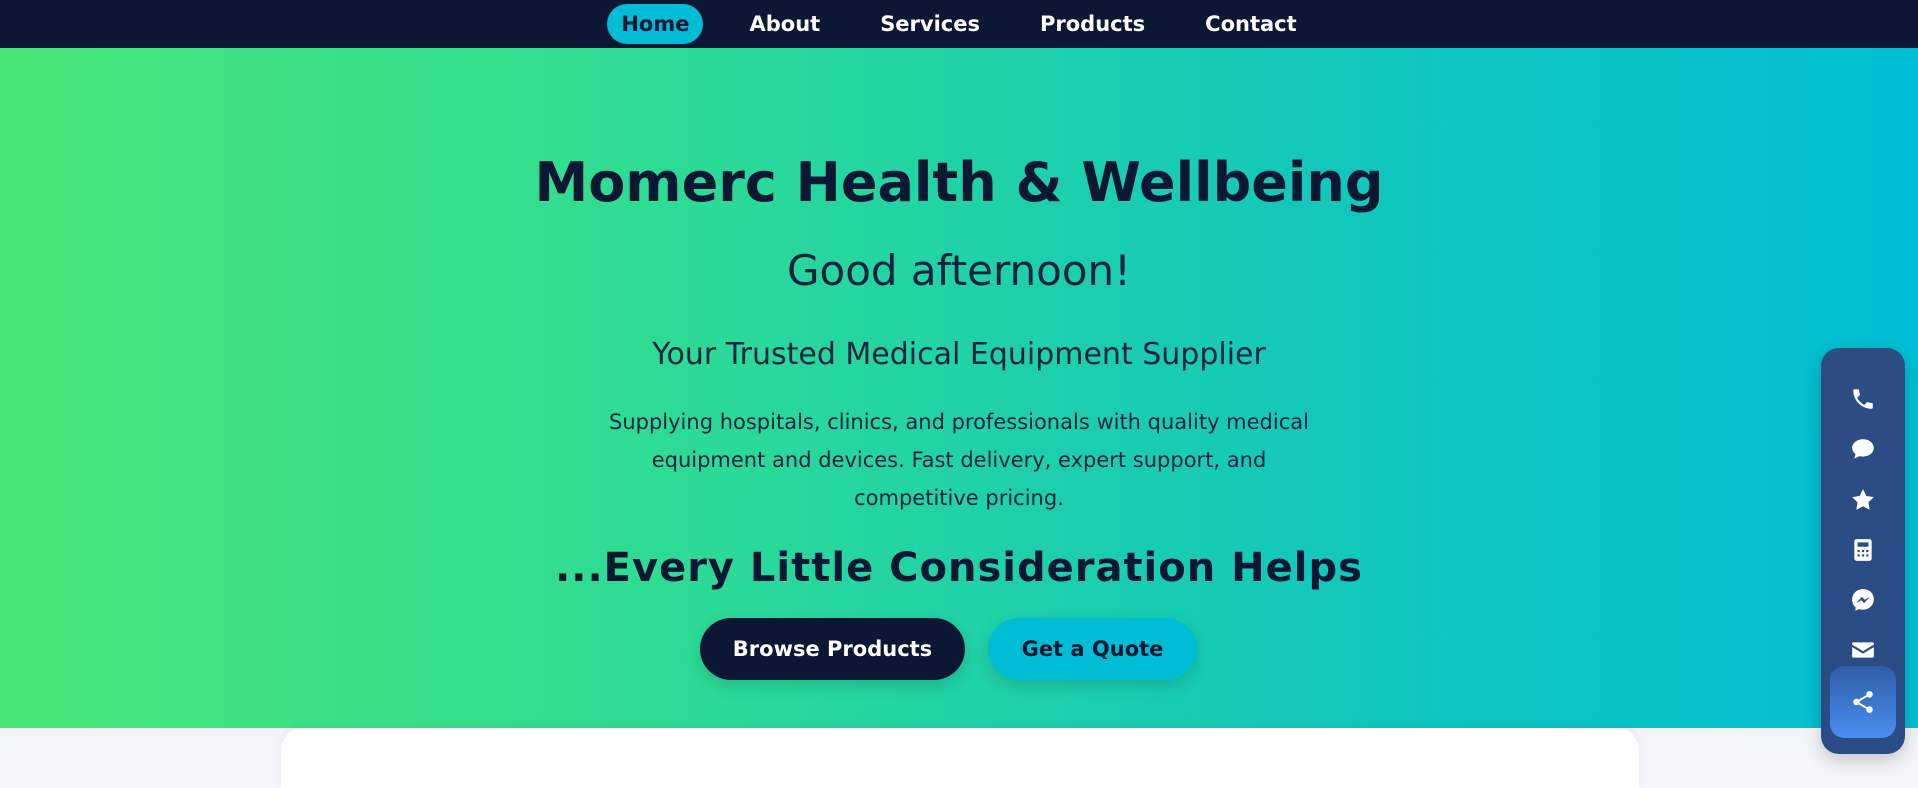  I want to click on calculator-icon, so click(1863, 550).